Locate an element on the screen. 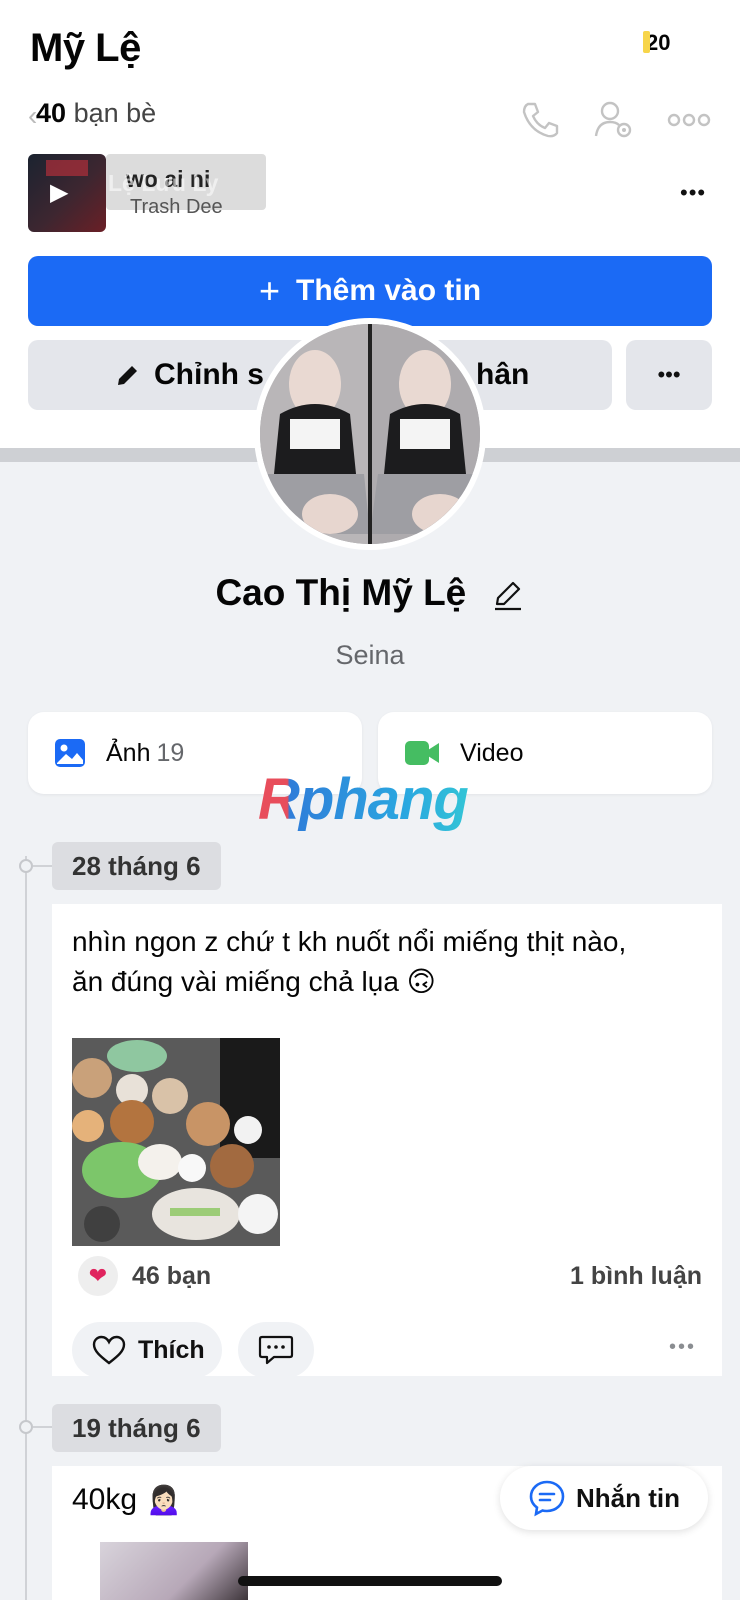 This screenshot has width=740, height=1600. comment-button is located at coordinates (276, 1350).